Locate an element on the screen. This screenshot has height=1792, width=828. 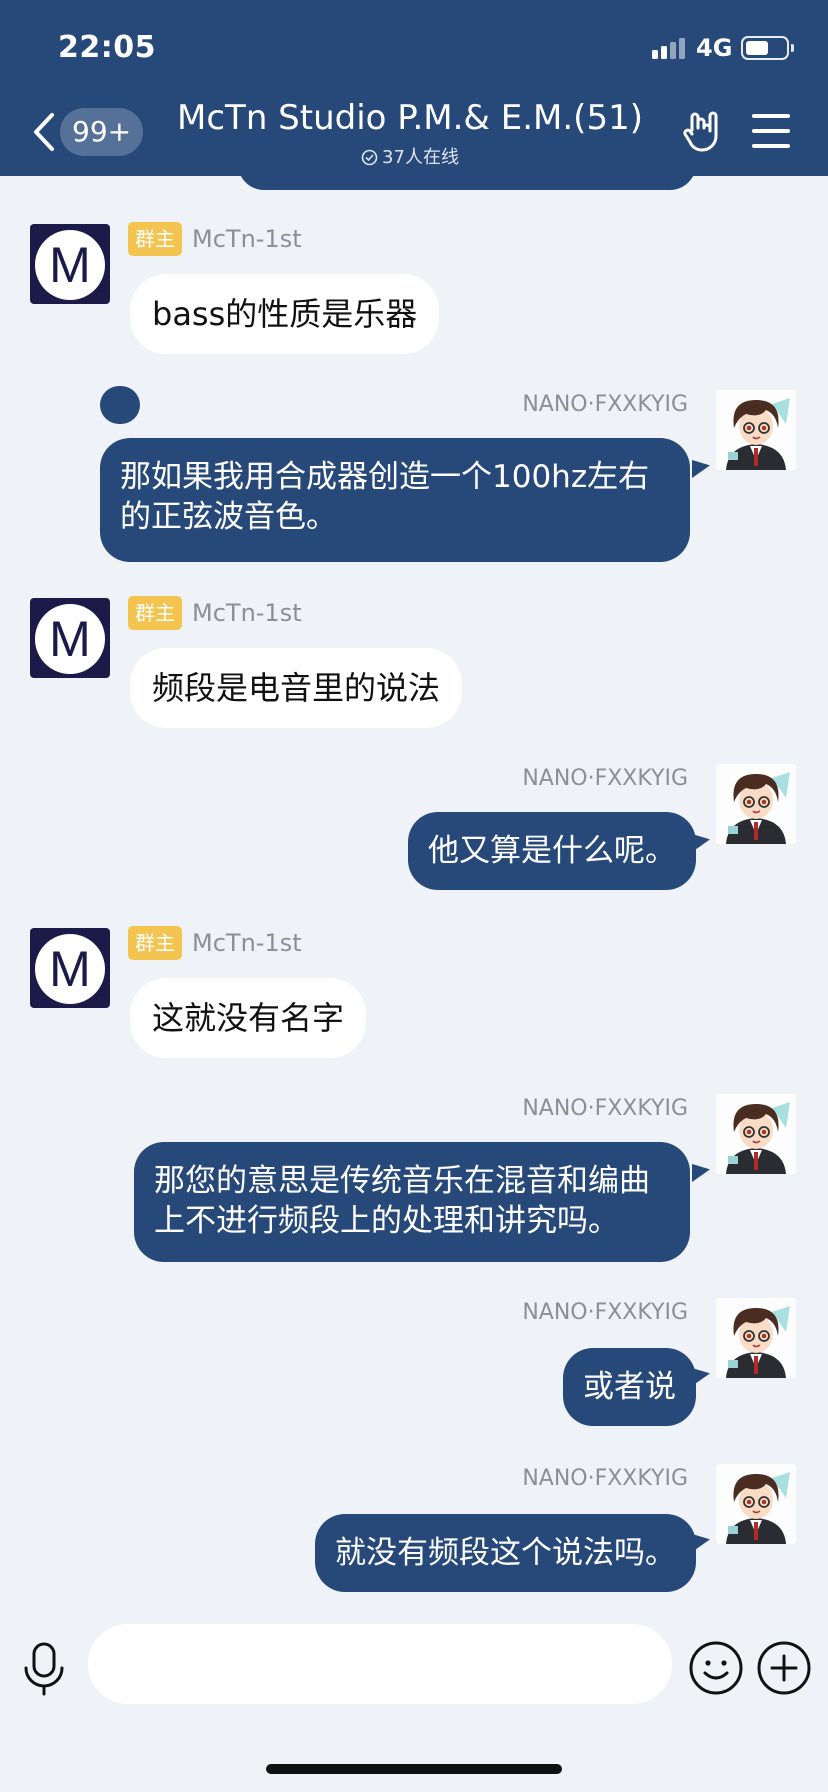
battery-icon is located at coordinates (767, 48).